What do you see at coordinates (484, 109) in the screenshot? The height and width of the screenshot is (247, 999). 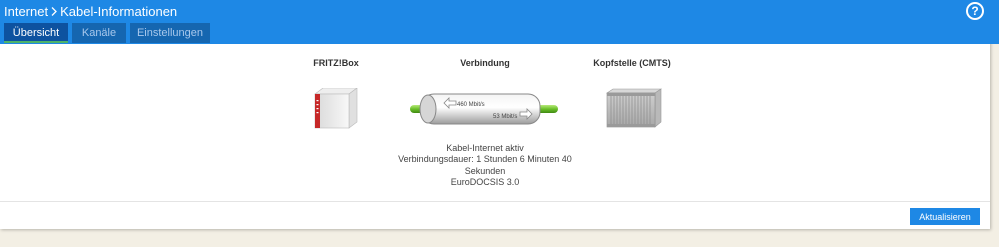 I see `connection-tube-graphic: 460 Mbit/s 53 Mbit/s` at bounding box center [484, 109].